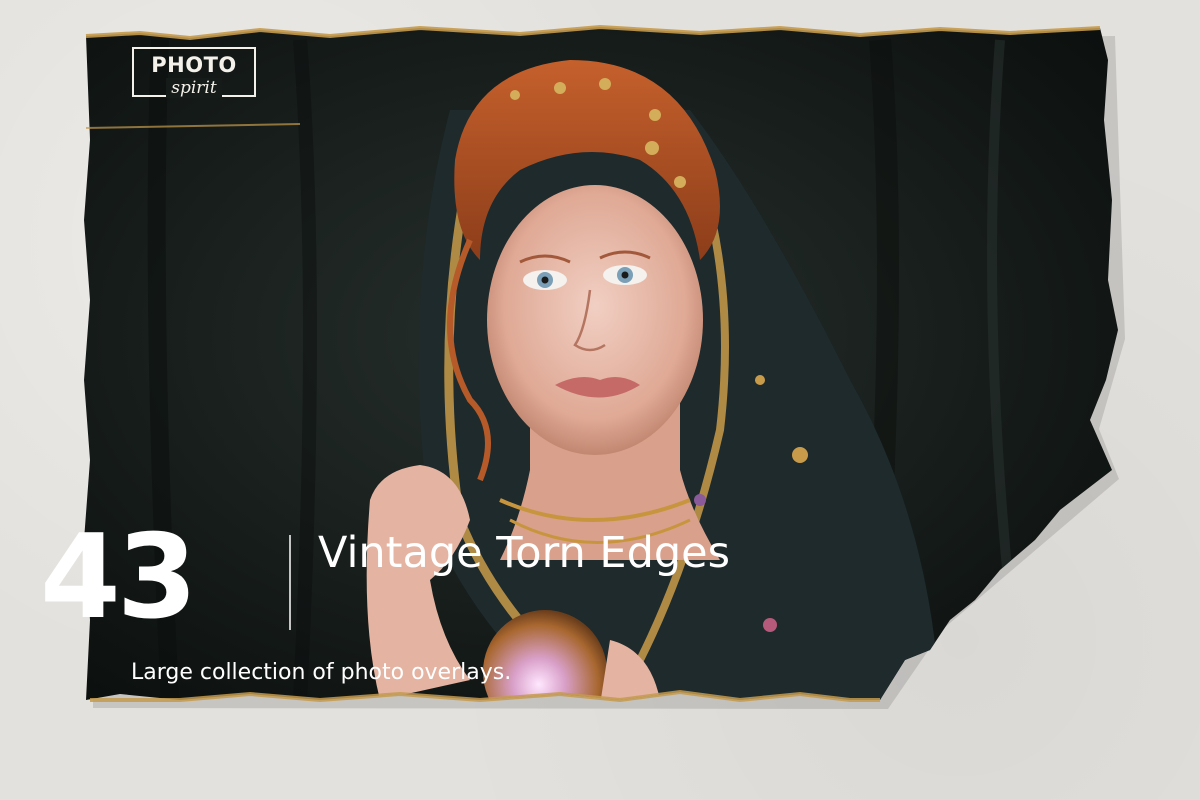 This screenshot has width=1200, height=800. Describe the element at coordinates (321, 672) in the screenshot. I see `product-subtitle: Large collection of photo overlays.` at that location.